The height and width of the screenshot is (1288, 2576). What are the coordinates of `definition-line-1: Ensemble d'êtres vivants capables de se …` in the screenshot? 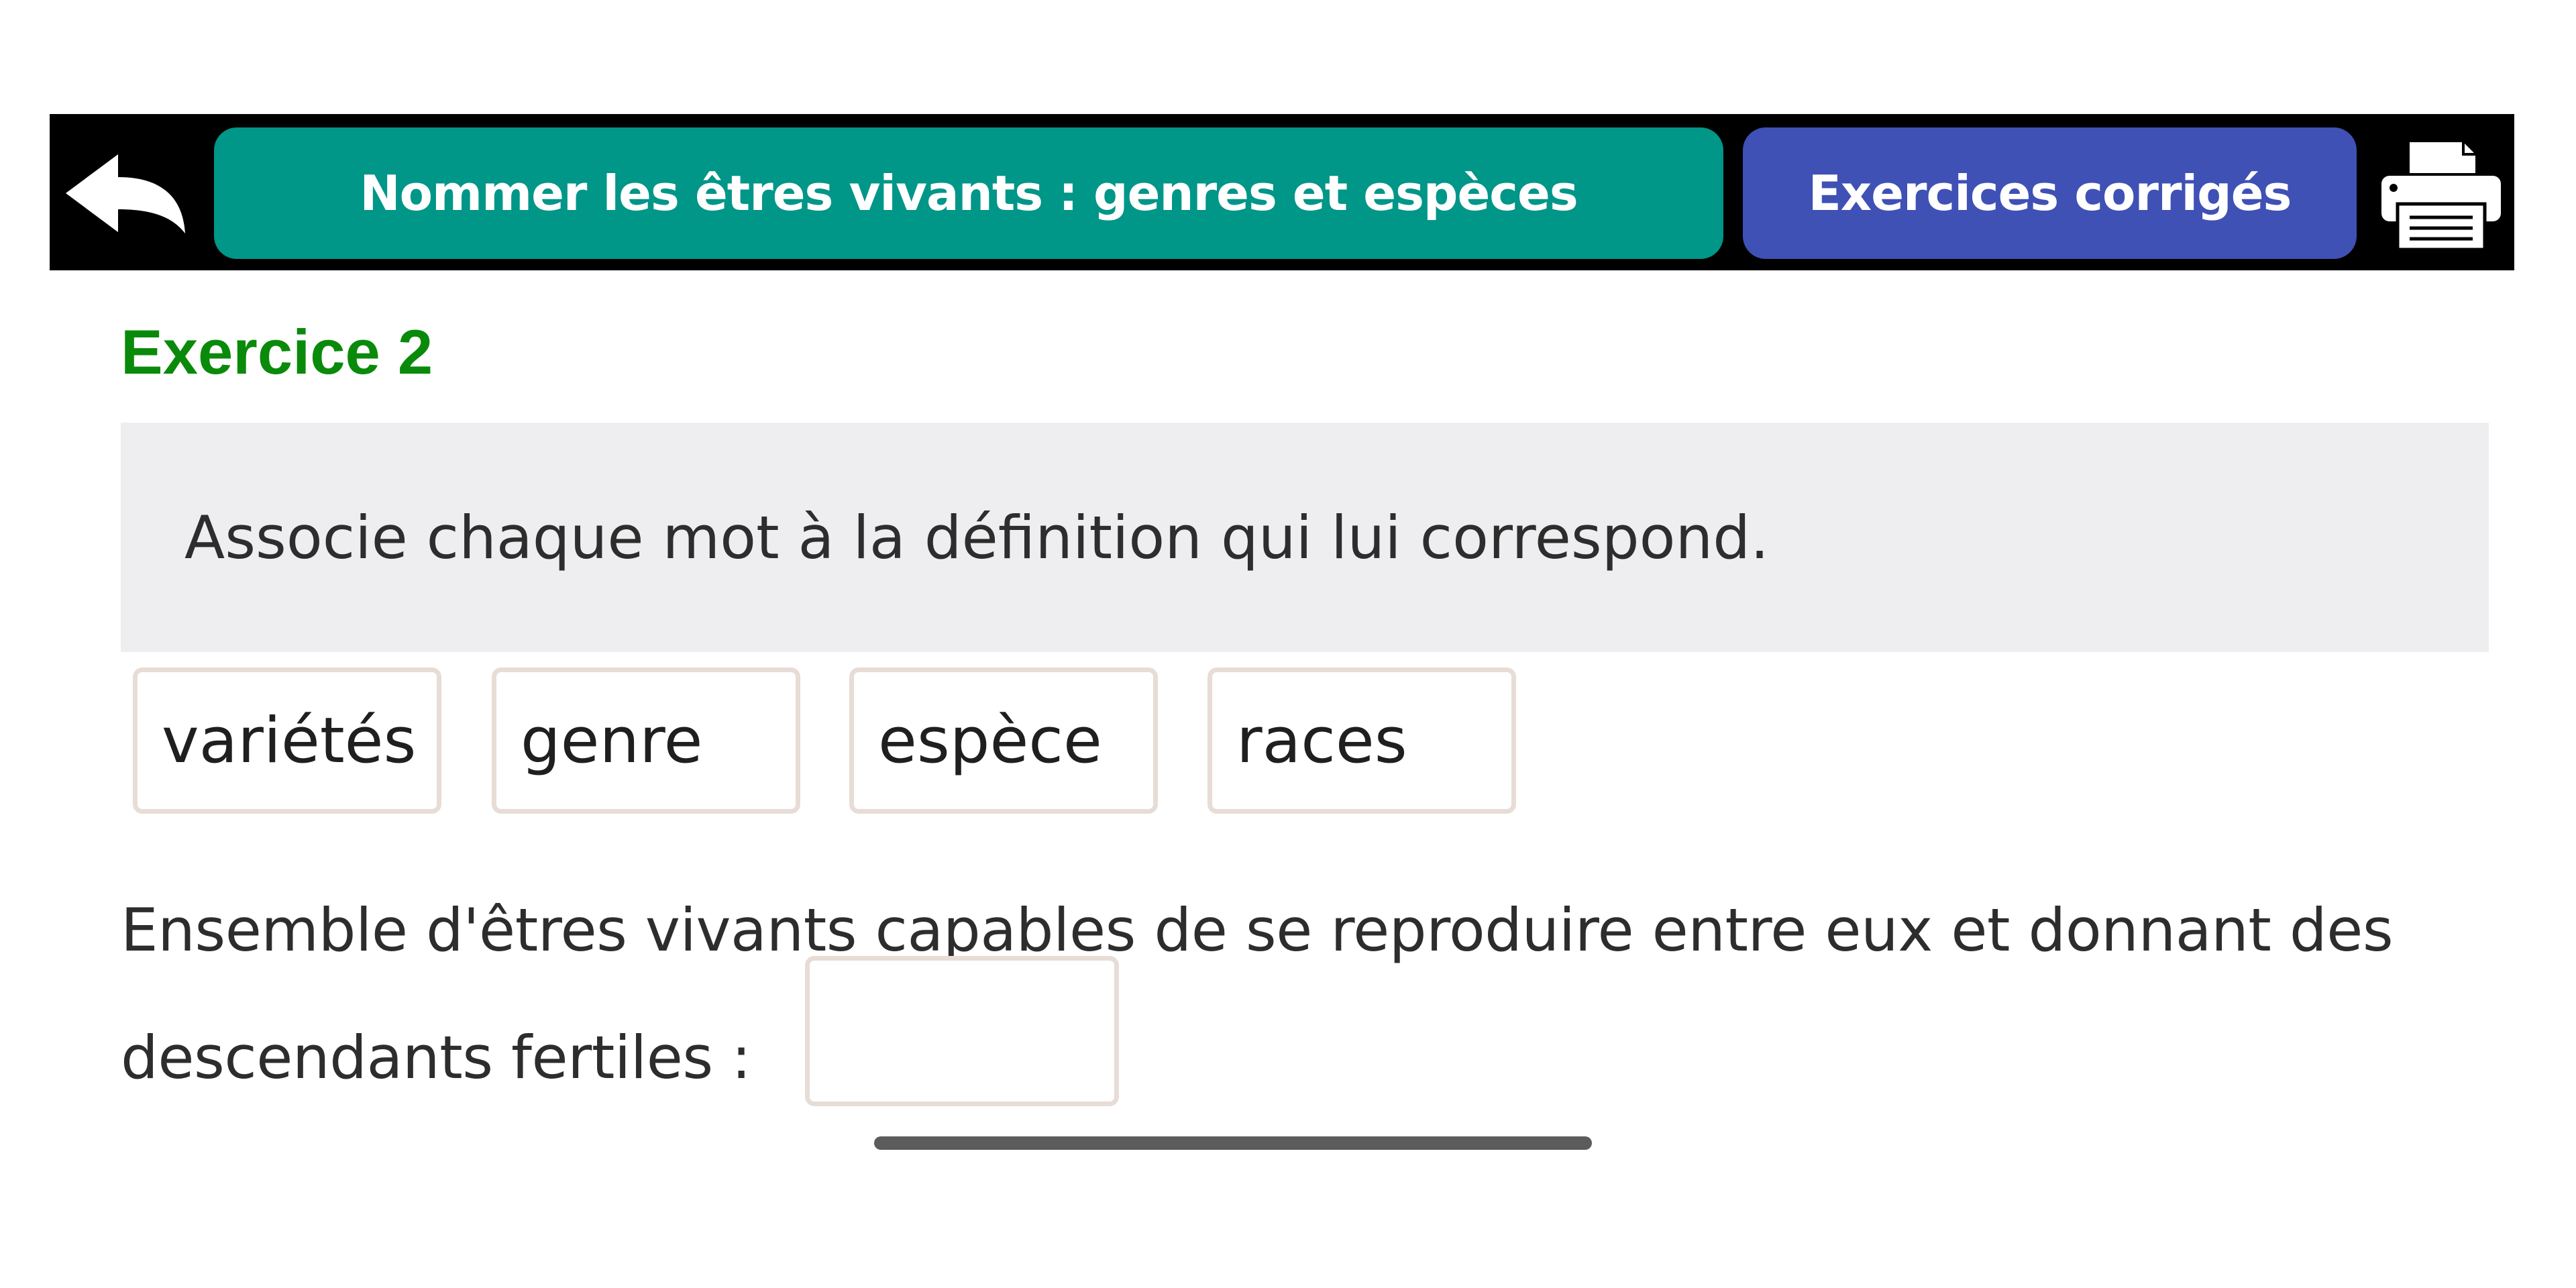 It's located at (1257, 930).